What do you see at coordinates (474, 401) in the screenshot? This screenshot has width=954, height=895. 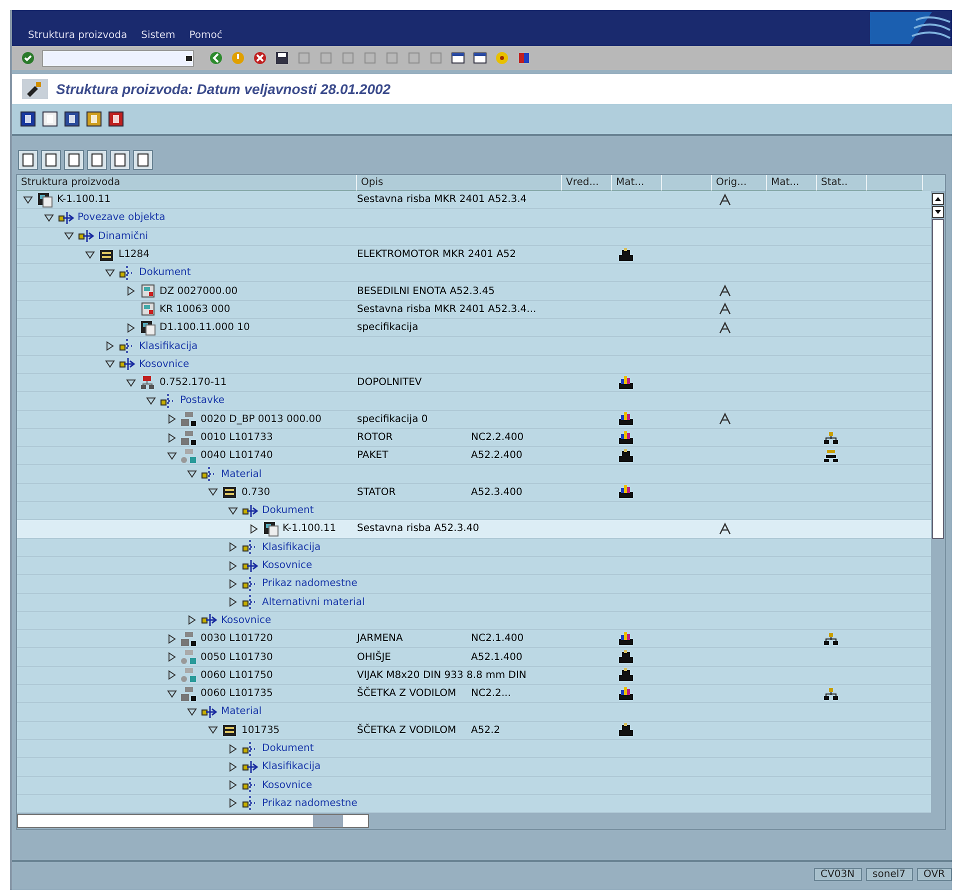 I see `tree-row: Postavke` at bounding box center [474, 401].